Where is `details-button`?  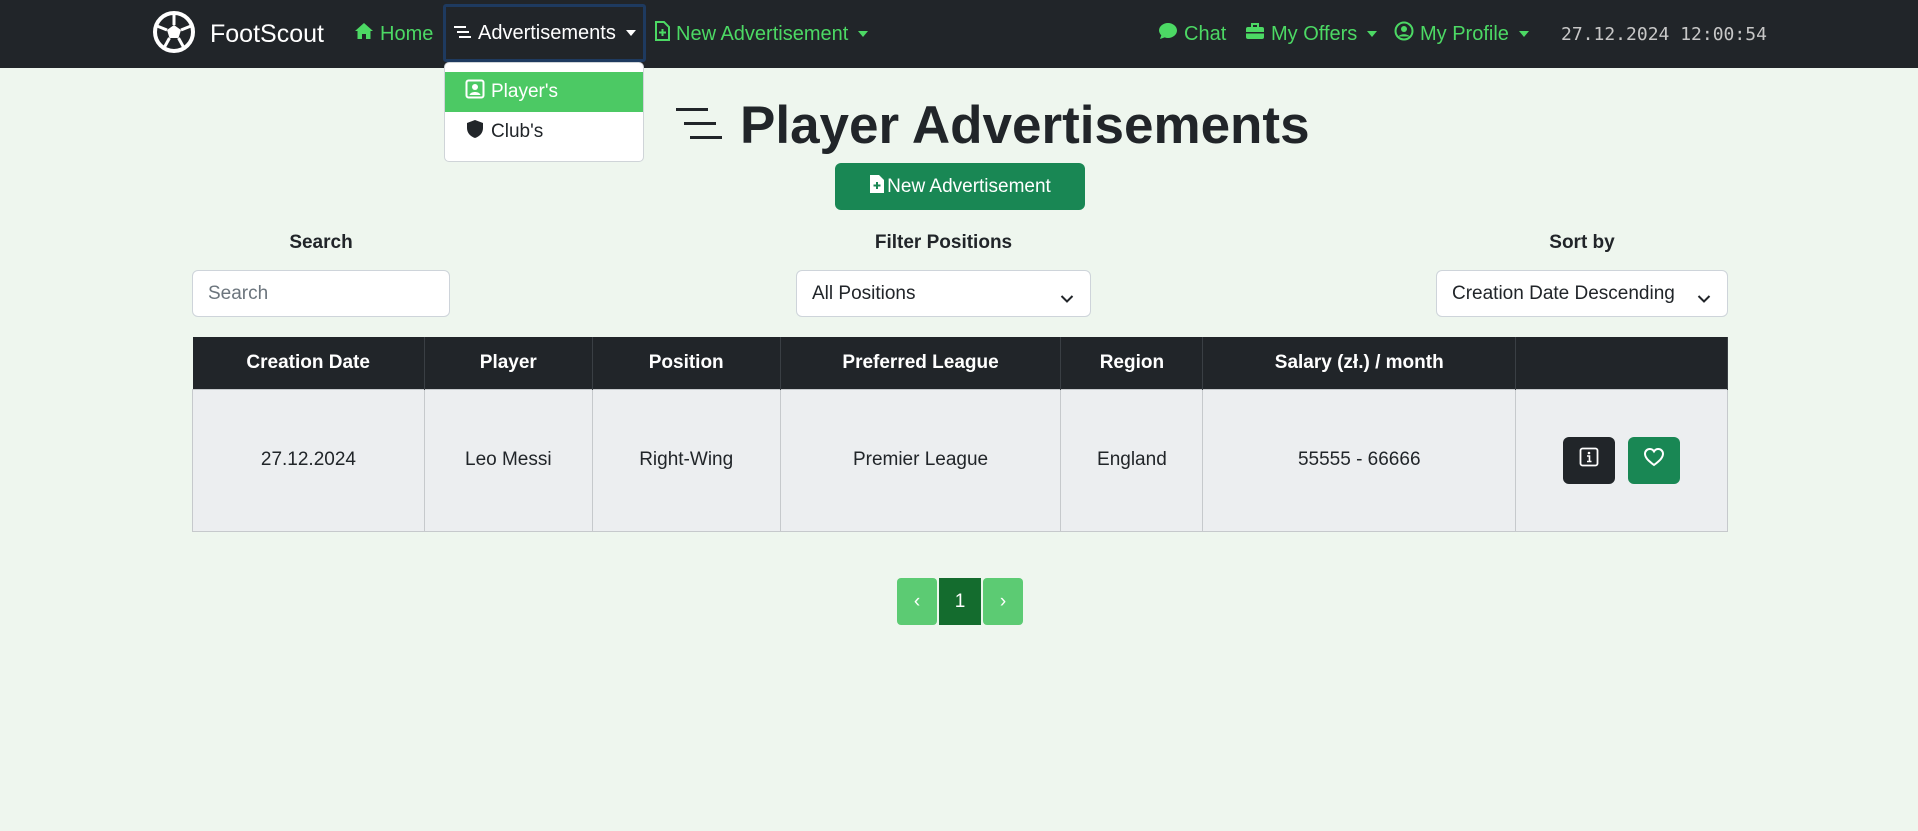
details-button is located at coordinates (1589, 460).